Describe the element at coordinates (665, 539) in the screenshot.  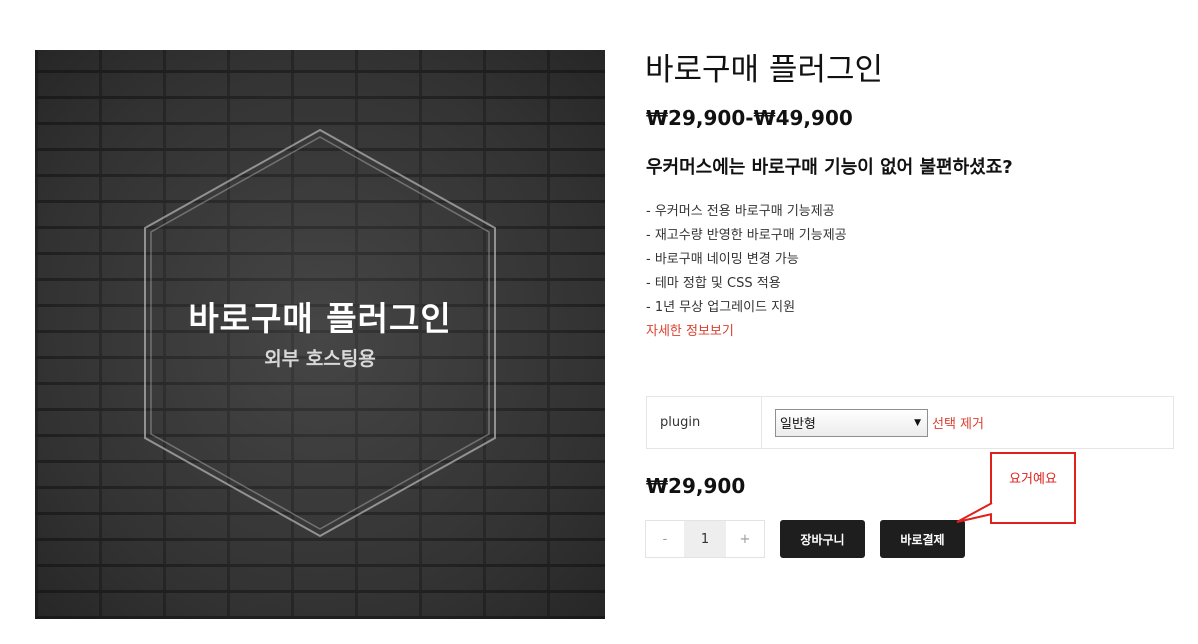
I see `quantity-minus-button: -` at that location.